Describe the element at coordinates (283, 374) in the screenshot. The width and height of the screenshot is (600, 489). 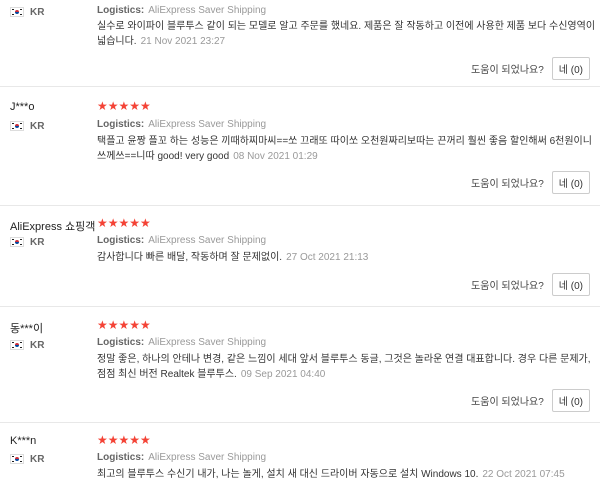
I see `review-date: 09 Sep 2021 04:40` at that location.